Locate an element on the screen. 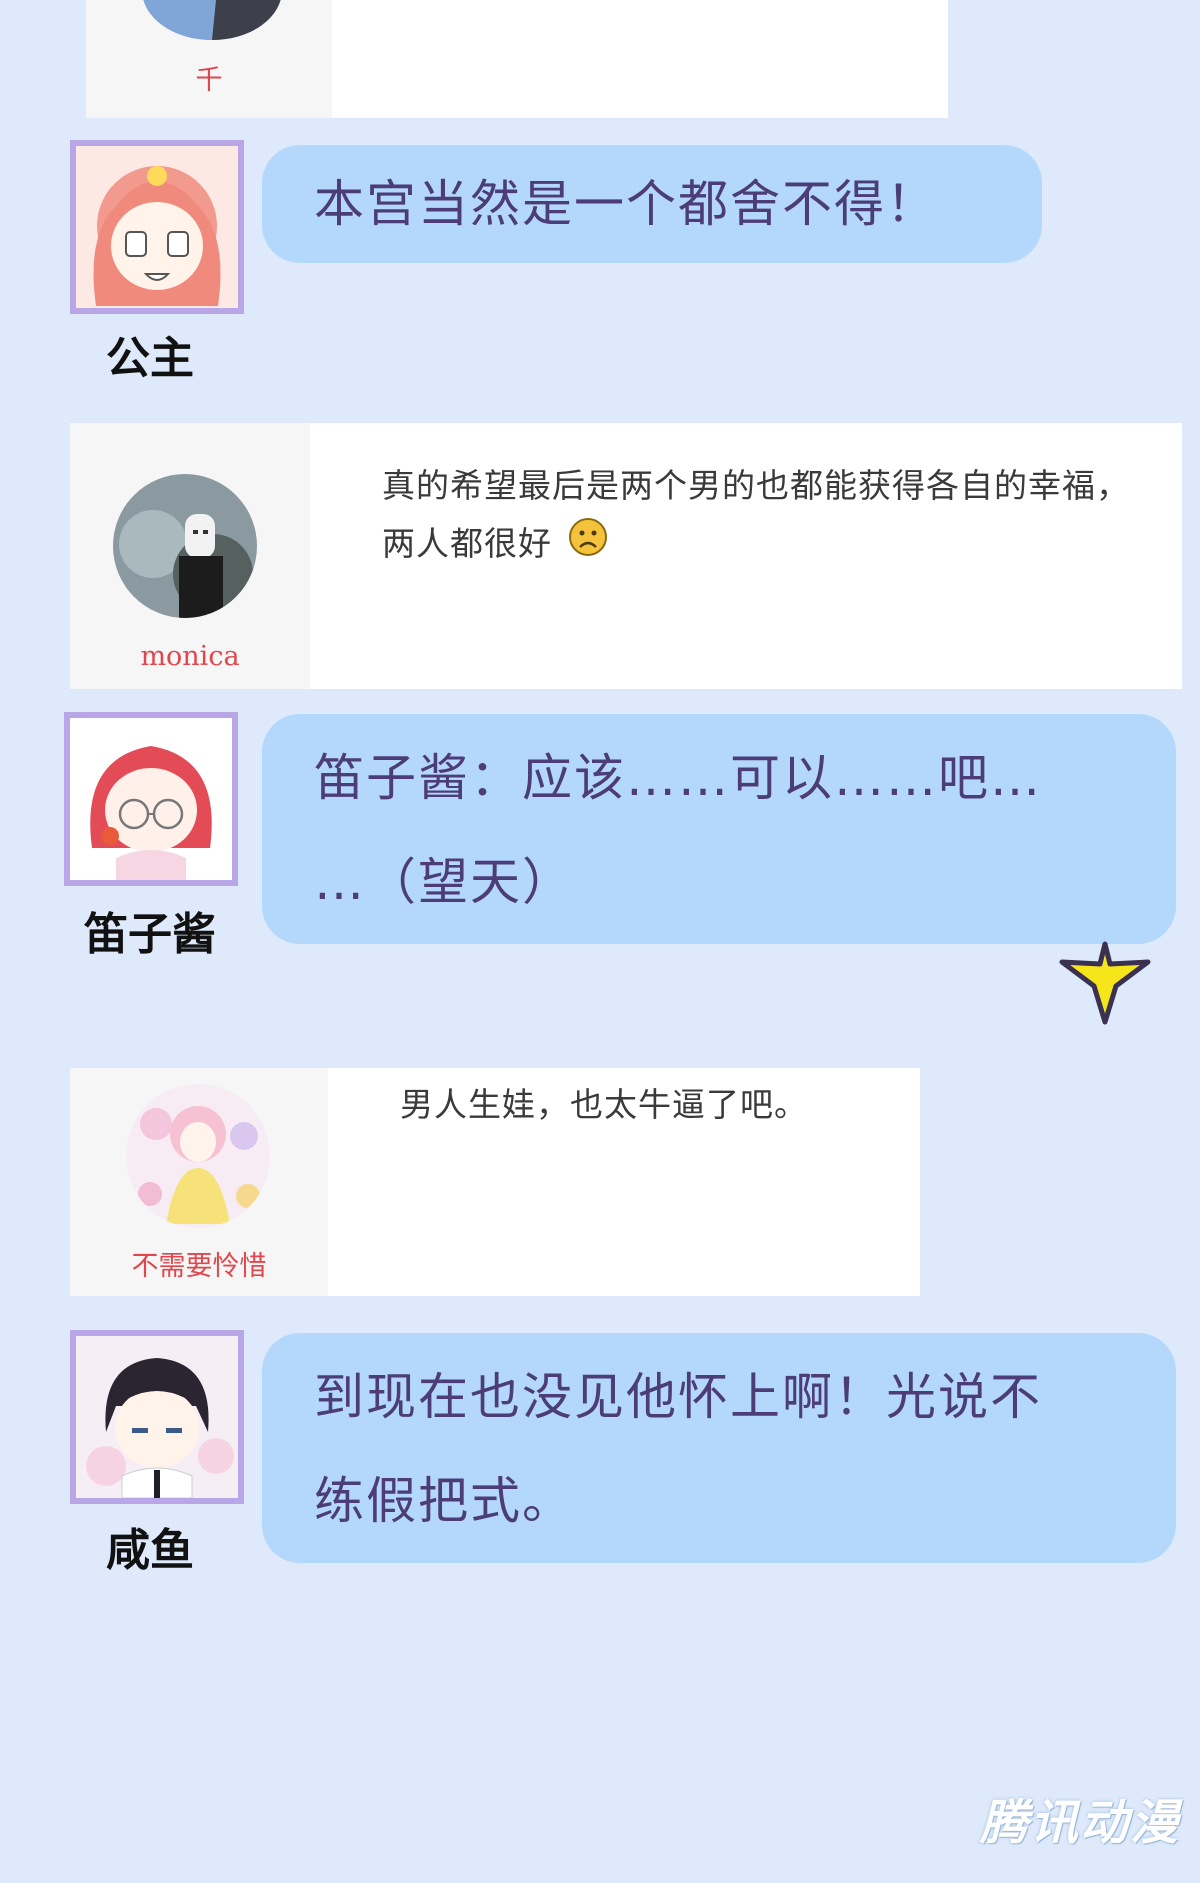 The image size is (1200, 1883). bubble-text-line-1: 到现在也没见他怀上啊！光说不 is located at coordinates (678, 1397).